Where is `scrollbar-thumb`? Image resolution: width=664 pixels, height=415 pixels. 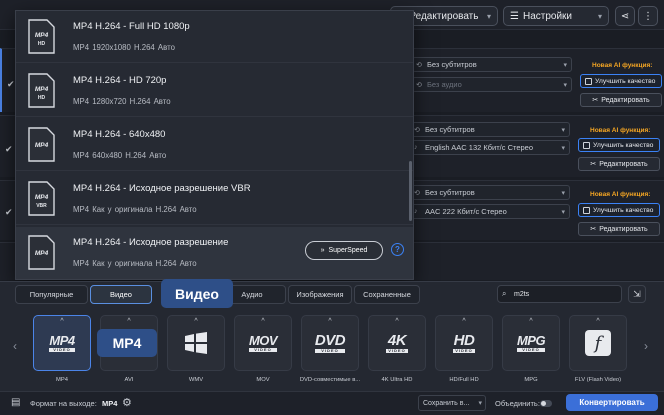
scrollbar-thumb is located at coordinates (410, 191).